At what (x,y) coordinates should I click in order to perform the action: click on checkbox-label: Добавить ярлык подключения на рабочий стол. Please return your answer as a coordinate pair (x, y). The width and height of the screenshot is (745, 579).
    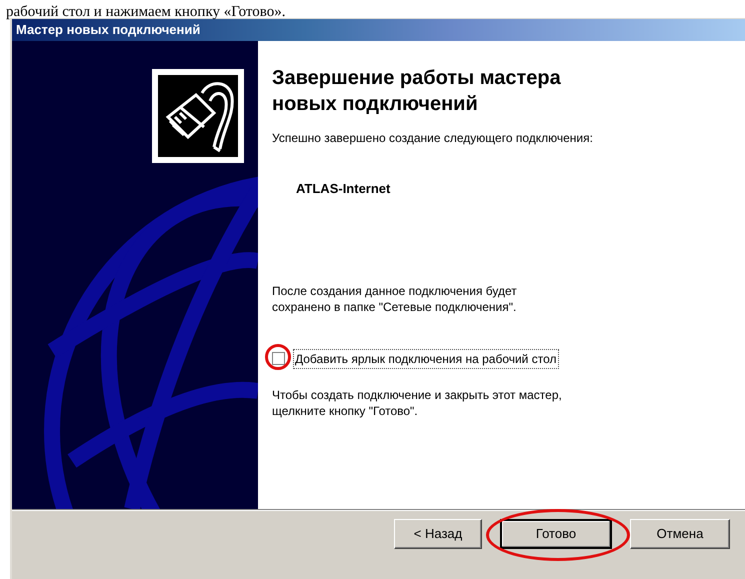
    Looking at the image, I should click on (425, 358).